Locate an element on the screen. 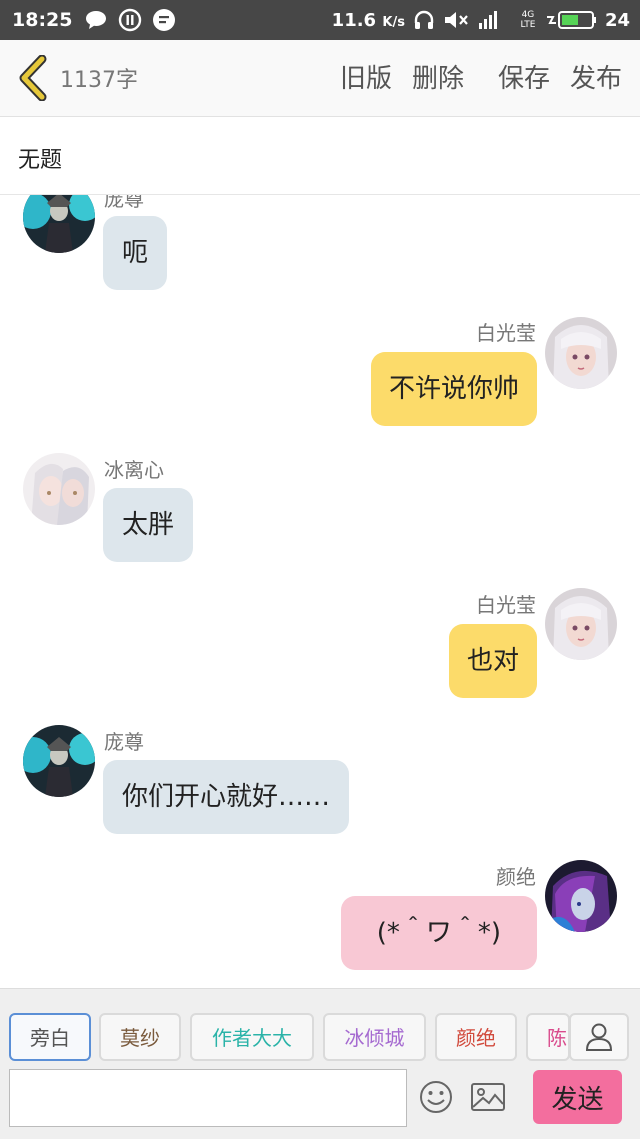 The width and height of the screenshot is (640, 1139). send-button: 发送 is located at coordinates (577, 1097).